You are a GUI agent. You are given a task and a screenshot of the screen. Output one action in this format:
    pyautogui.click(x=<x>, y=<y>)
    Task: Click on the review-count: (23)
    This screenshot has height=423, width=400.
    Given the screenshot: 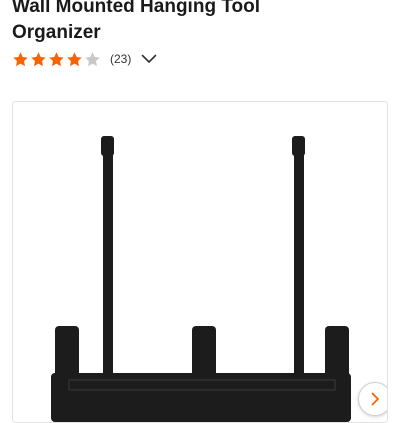 What is the action you would take?
    pyautogui.click(x=120, y=59)
    